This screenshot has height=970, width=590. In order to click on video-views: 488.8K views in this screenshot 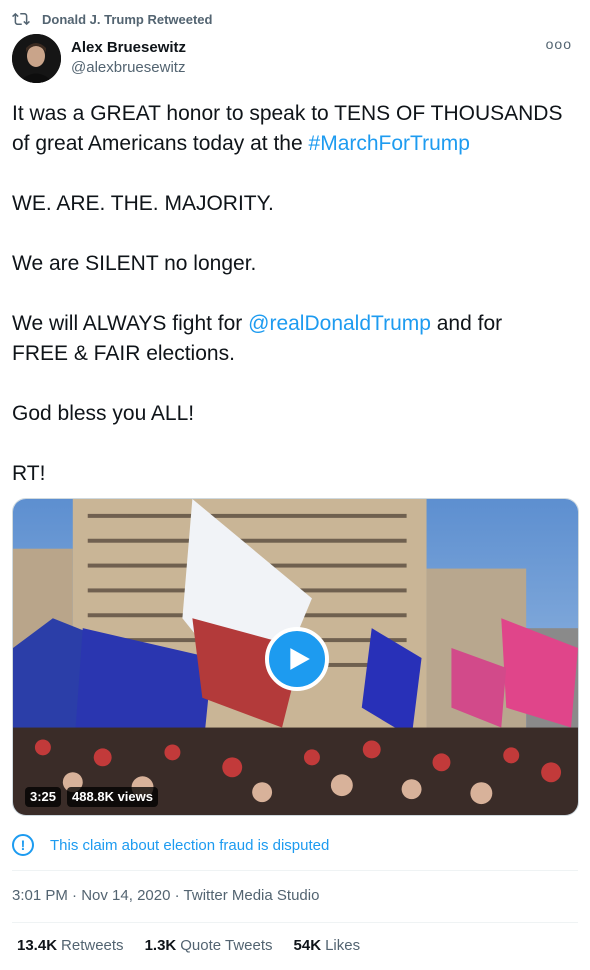, I will do `click(112, 797)`.